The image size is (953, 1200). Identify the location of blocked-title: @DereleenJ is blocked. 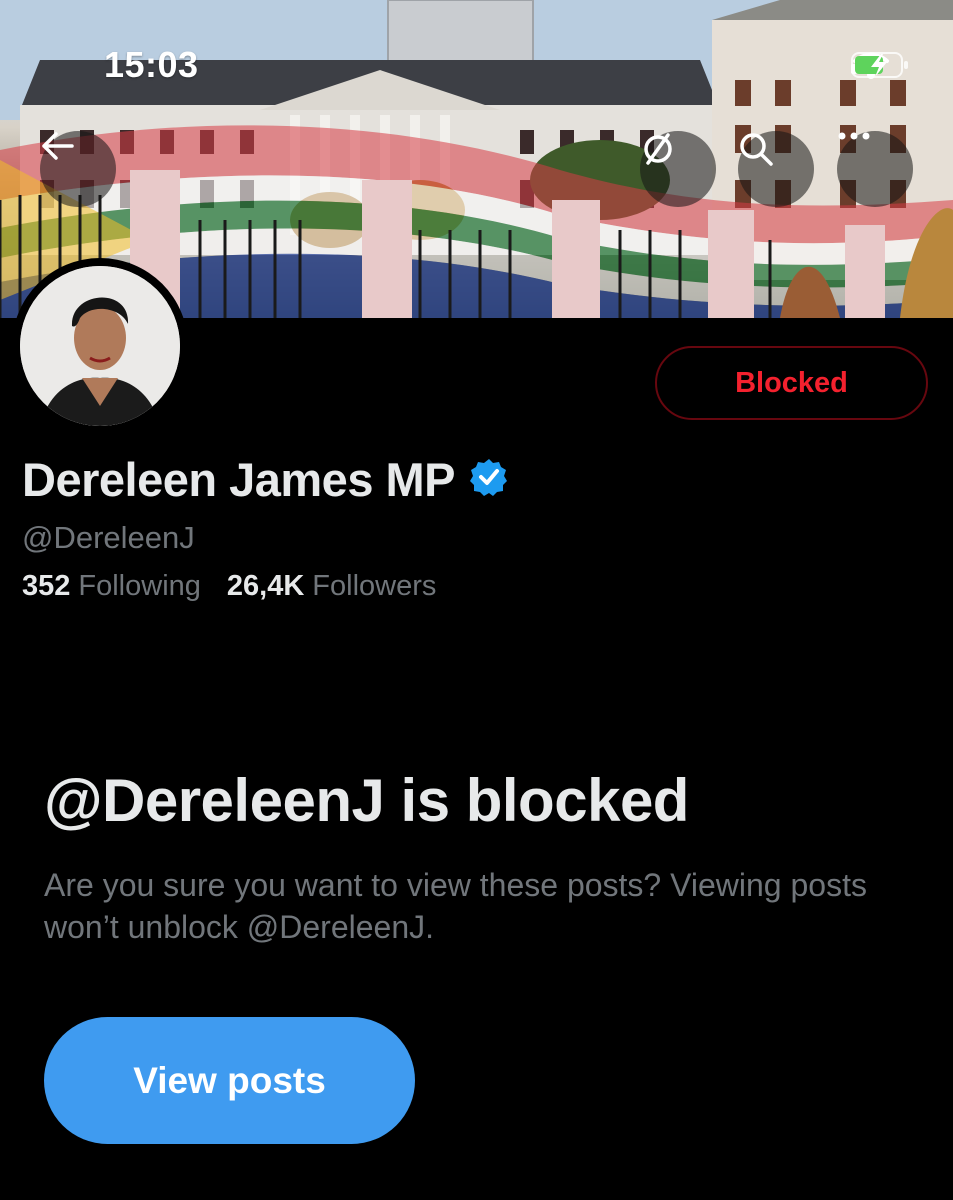
(366, 800).